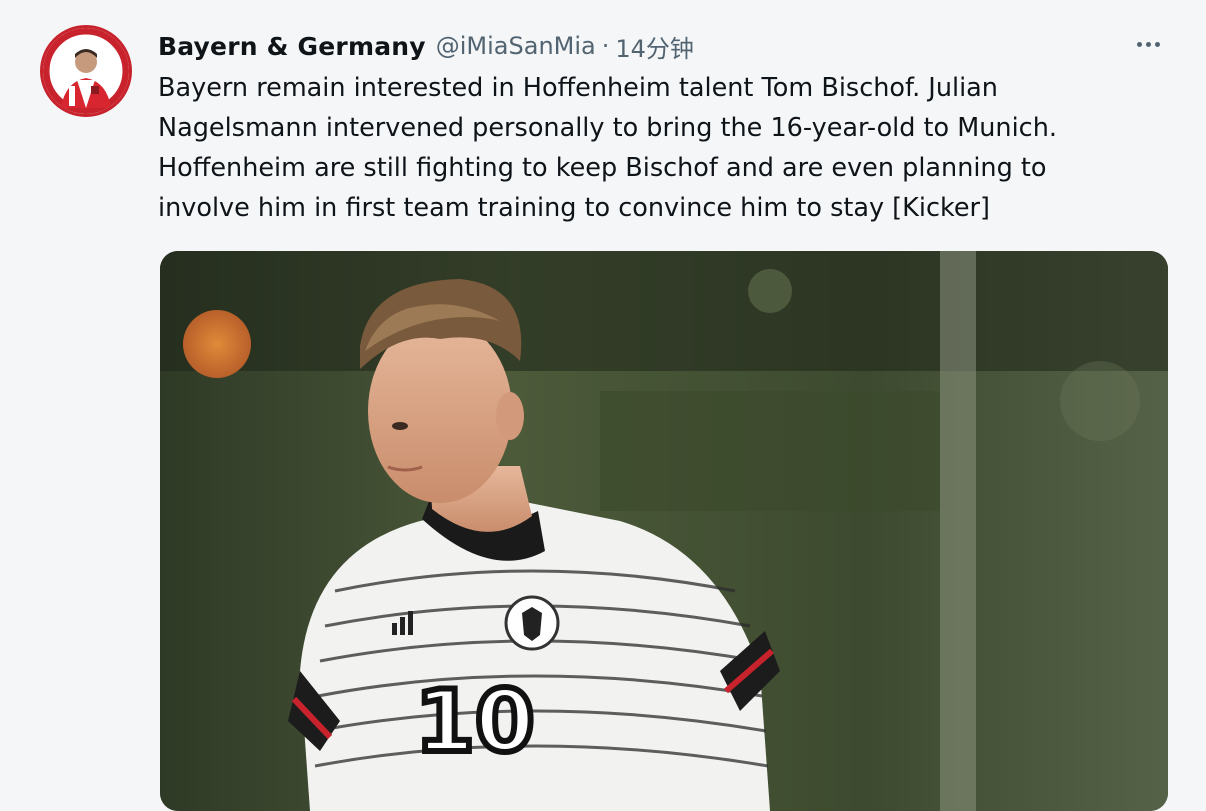  I want to click on avatar-image, so click(86, 71).